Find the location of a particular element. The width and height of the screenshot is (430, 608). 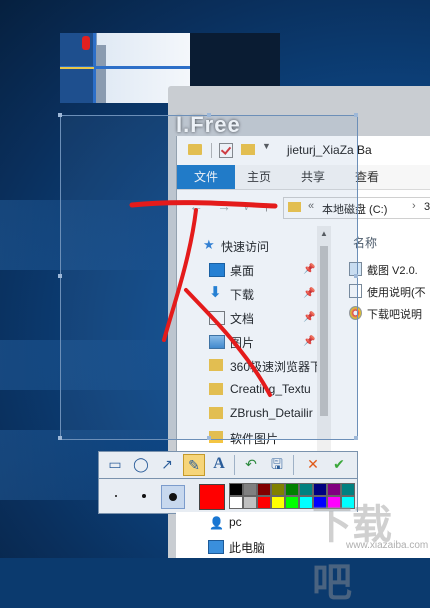

text-tool-icon: A is located at coordinates (219, 464).